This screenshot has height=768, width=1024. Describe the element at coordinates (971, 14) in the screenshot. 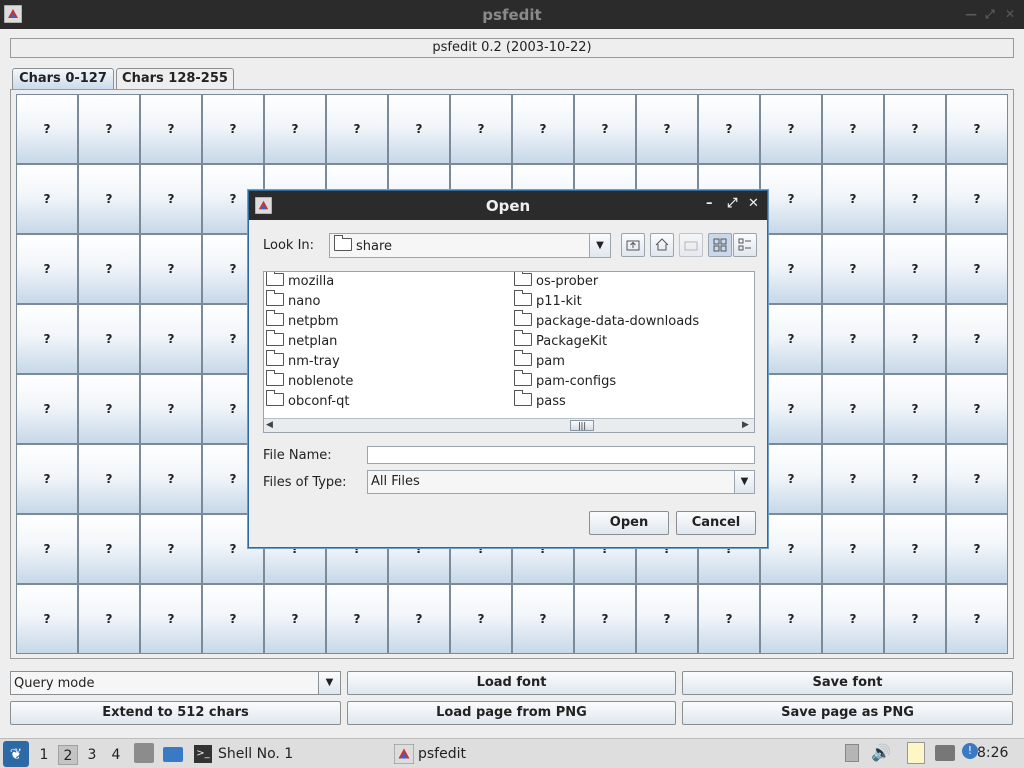

I see `minimize-icon: —` at that location.